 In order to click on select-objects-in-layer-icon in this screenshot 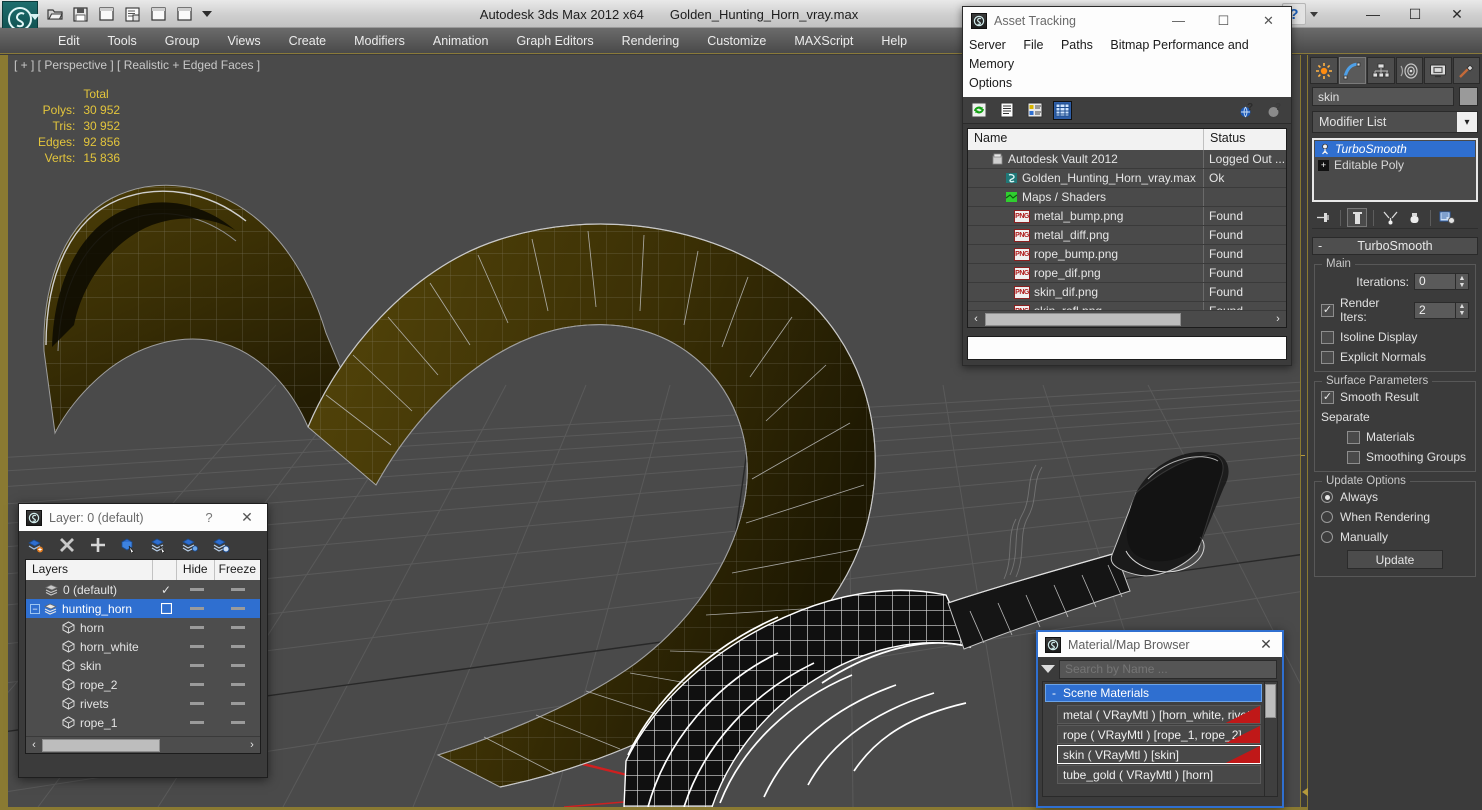, I will do `click(128, 545)`.